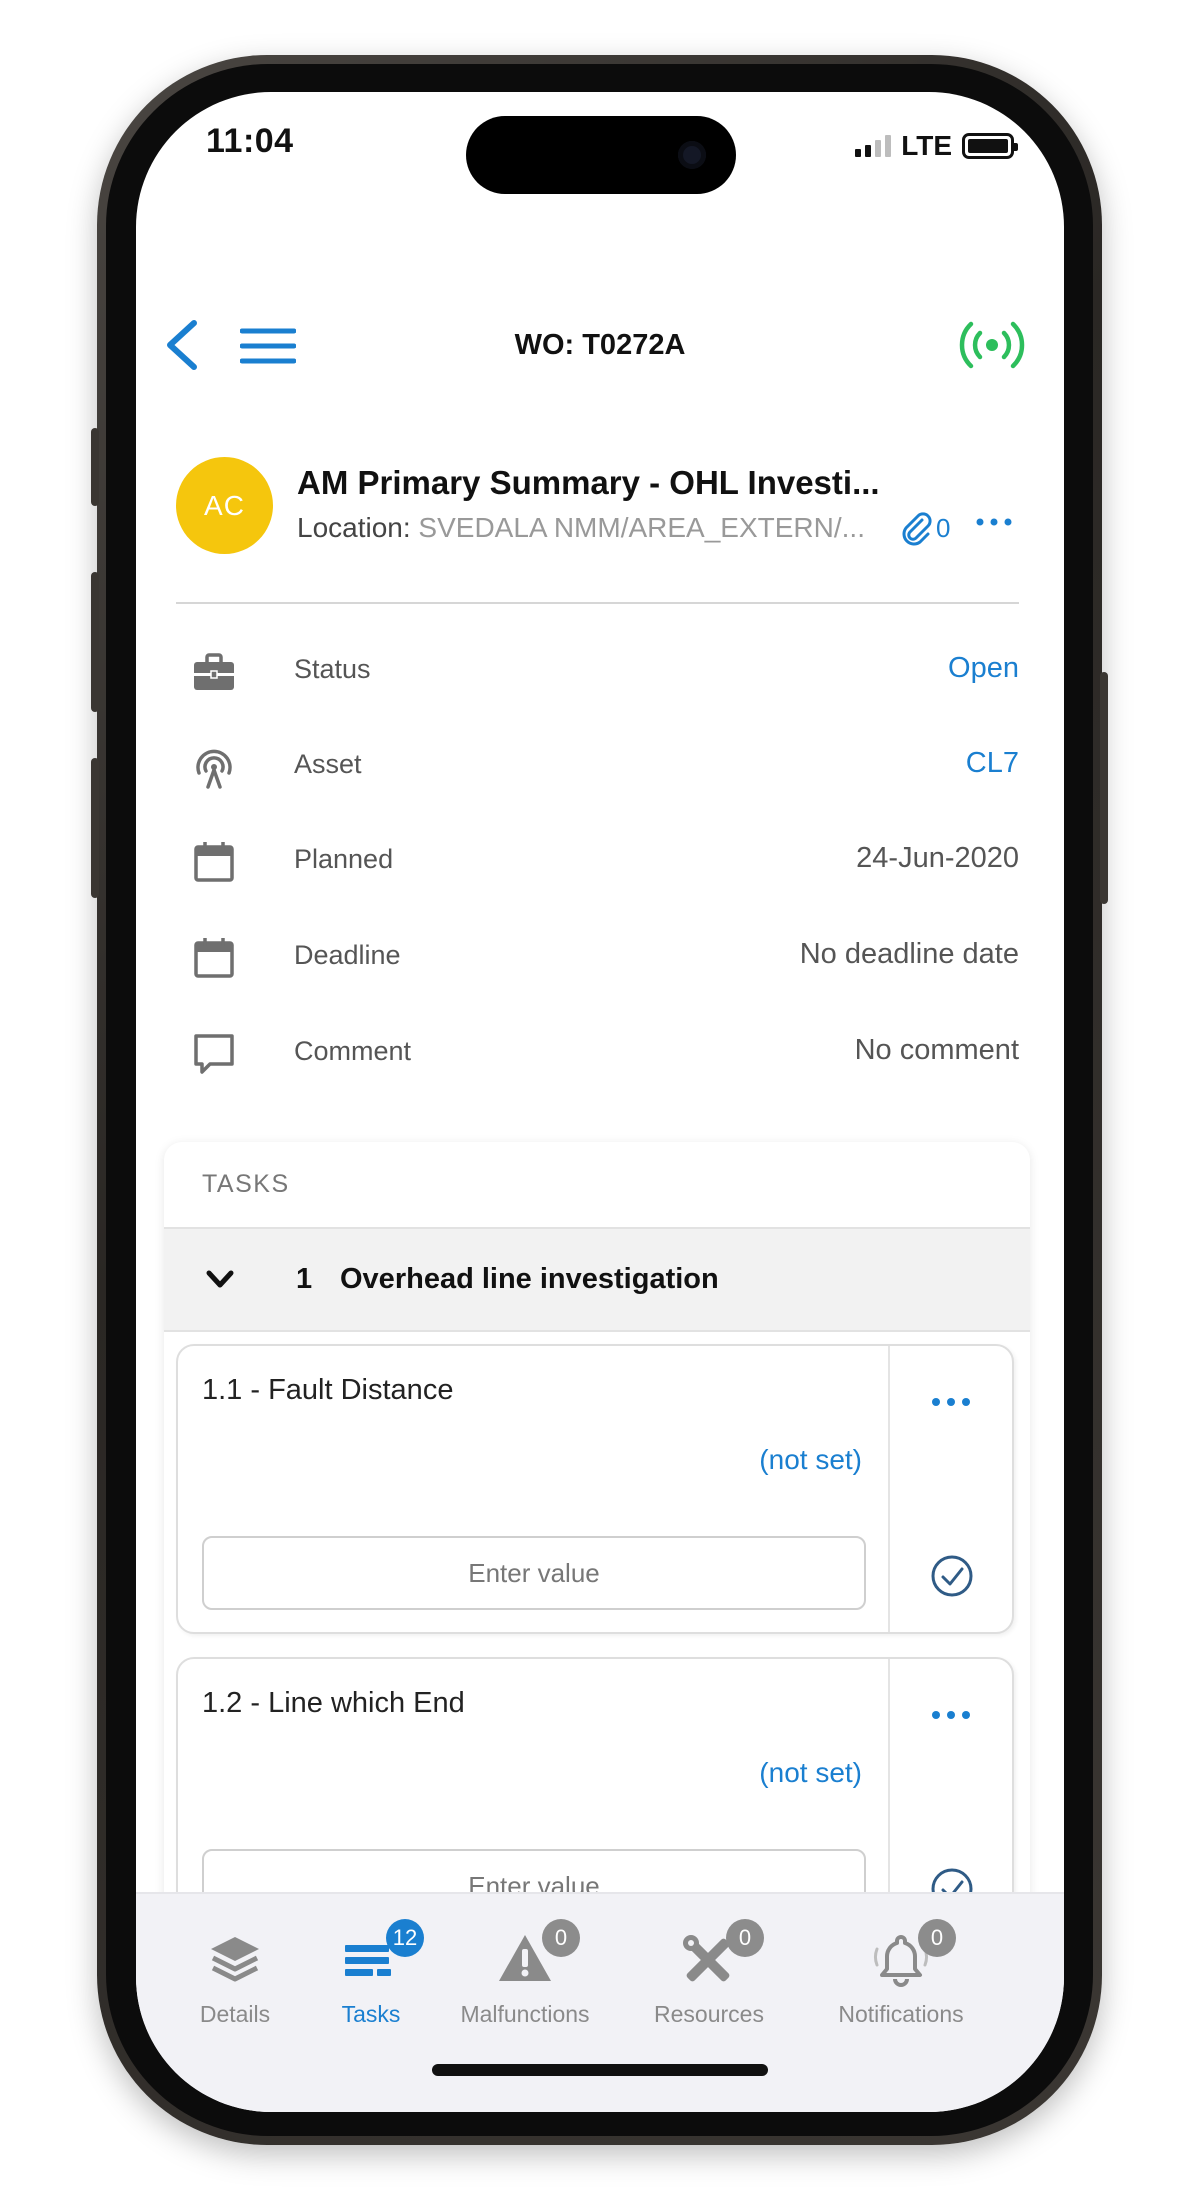 This screenshot has height=2200, width=1200. I want to click on tasks-section-title: TASKS, so click(246, 1184).